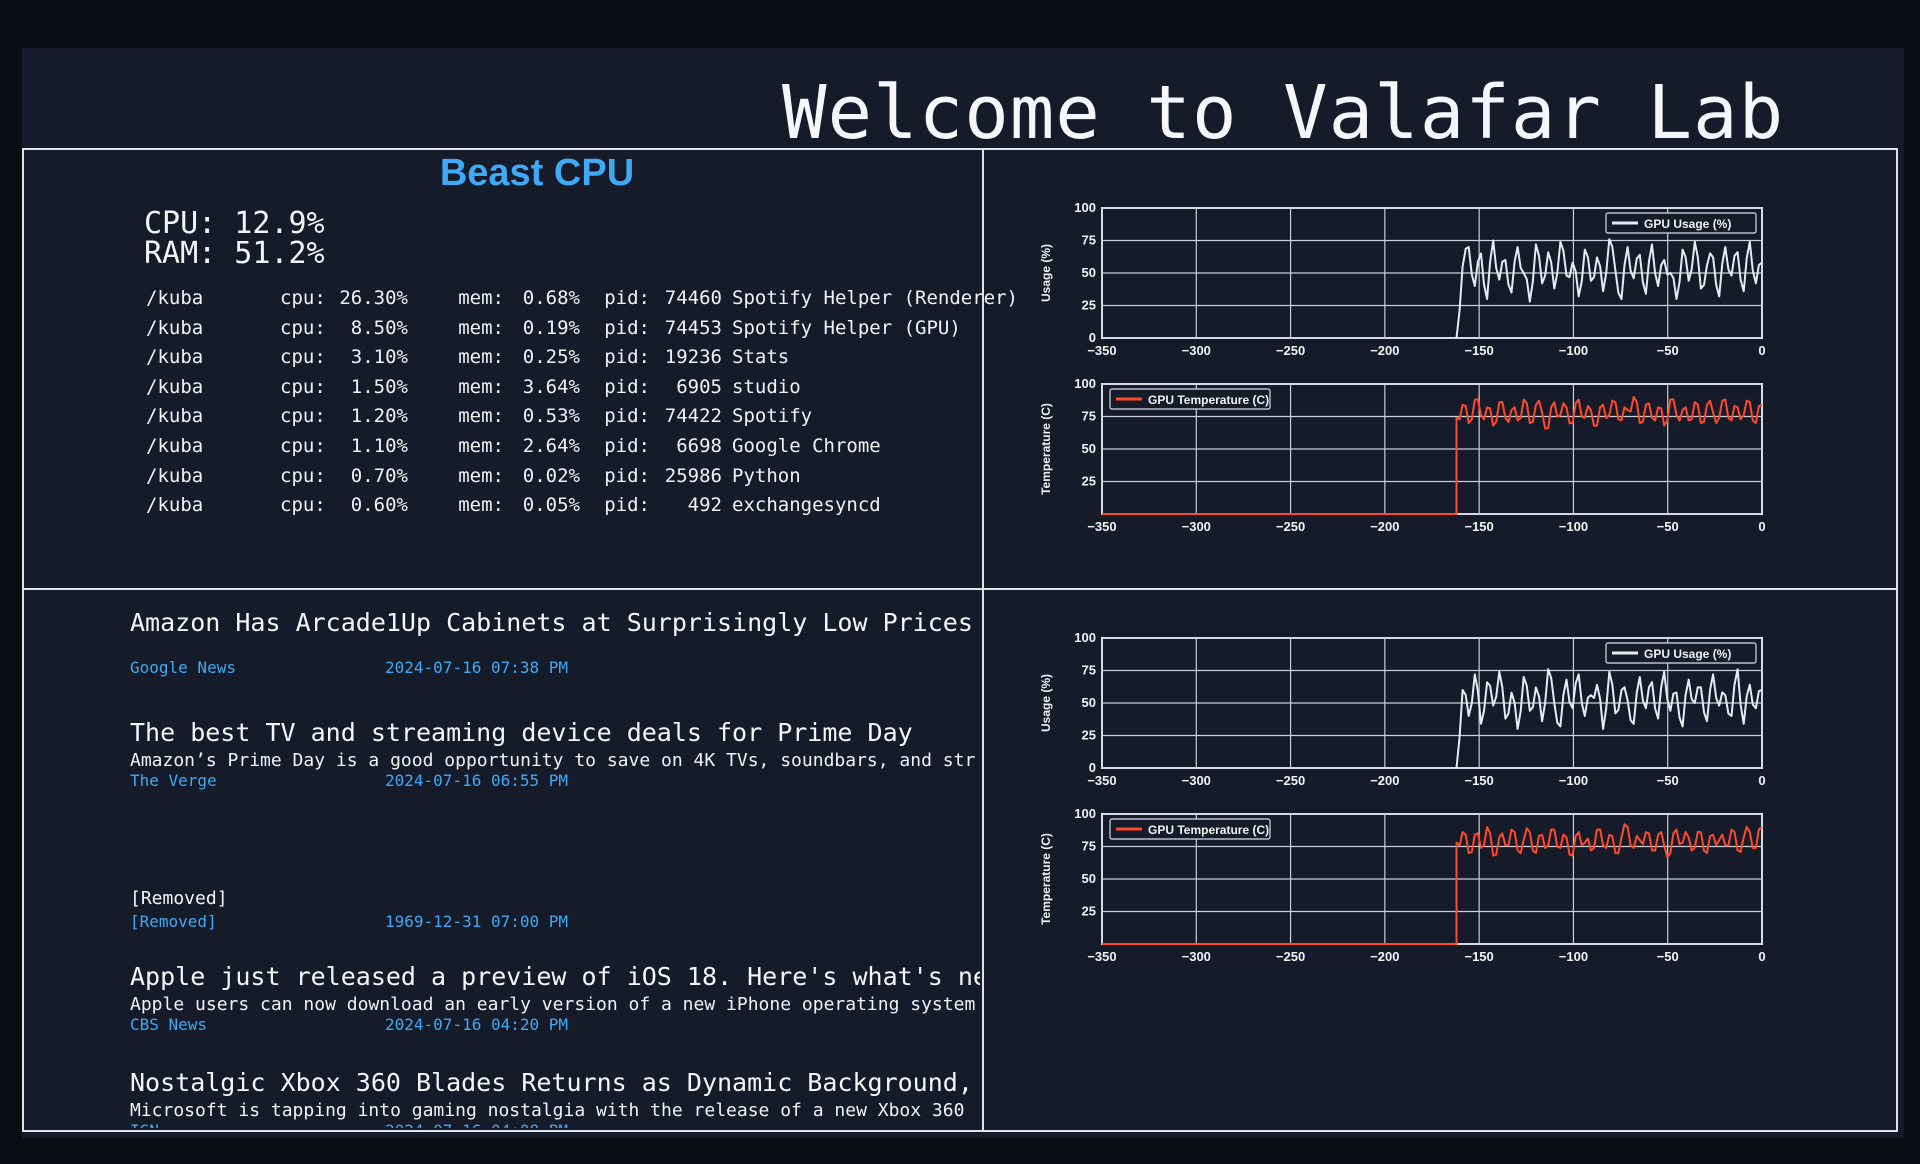 This screenshot has width=1920, height=1164. What do you see at coordinates (555, 898) in the screenshot?
I see `news-headline: [Removed]` at bounding box center [555, 898].